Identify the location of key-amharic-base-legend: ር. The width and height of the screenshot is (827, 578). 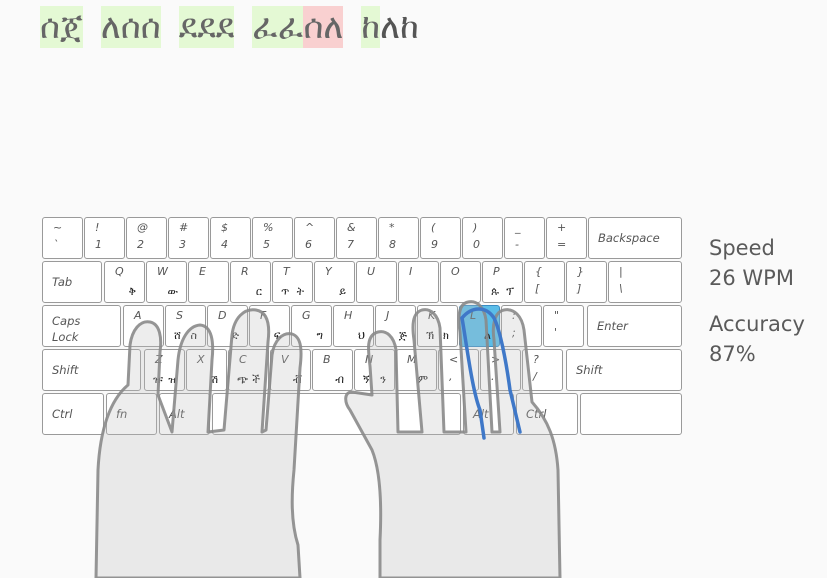
(258, 291).